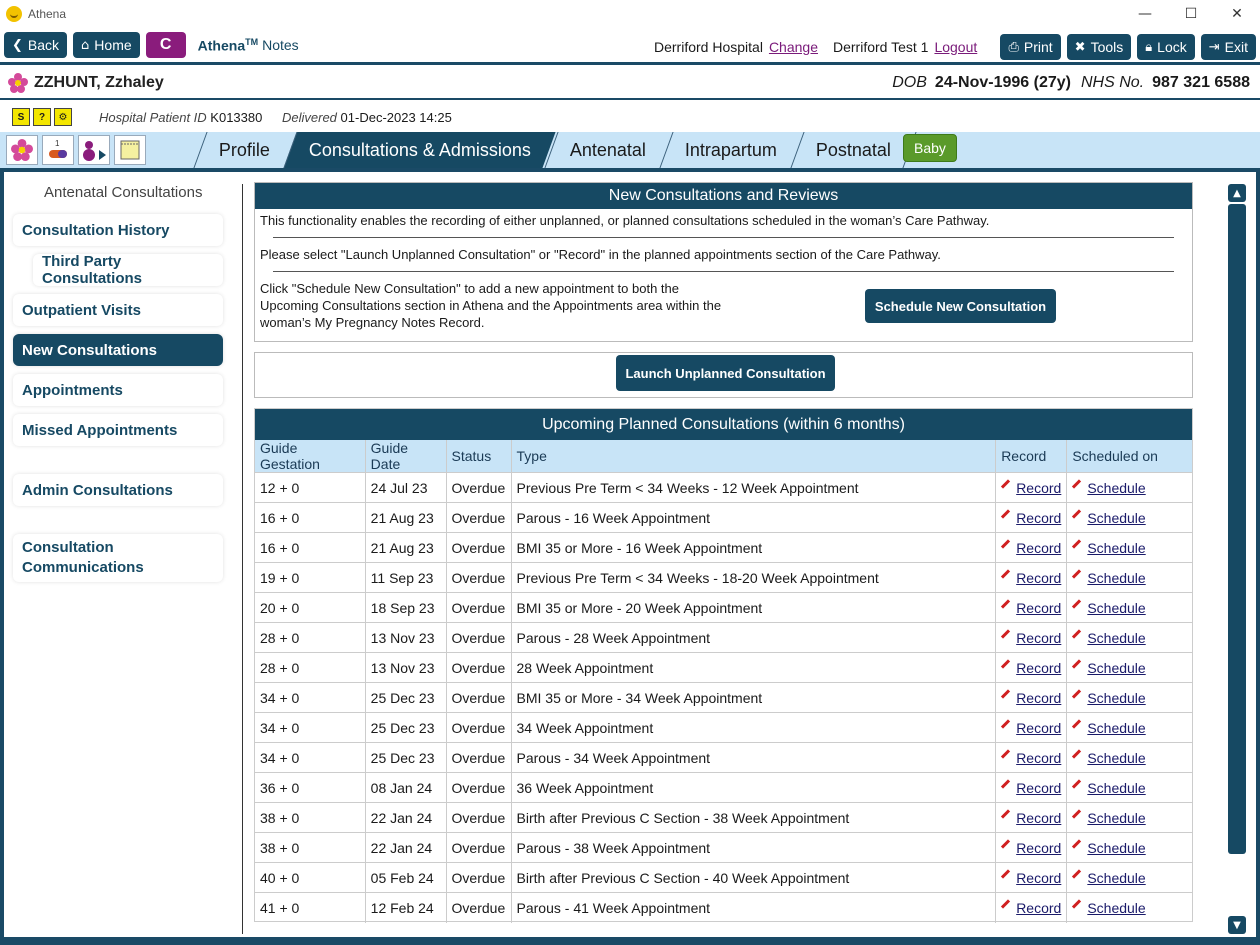 The width and height of the screenshot is (1260, 945). I want to click on col-status: Status, so click(479, 456).